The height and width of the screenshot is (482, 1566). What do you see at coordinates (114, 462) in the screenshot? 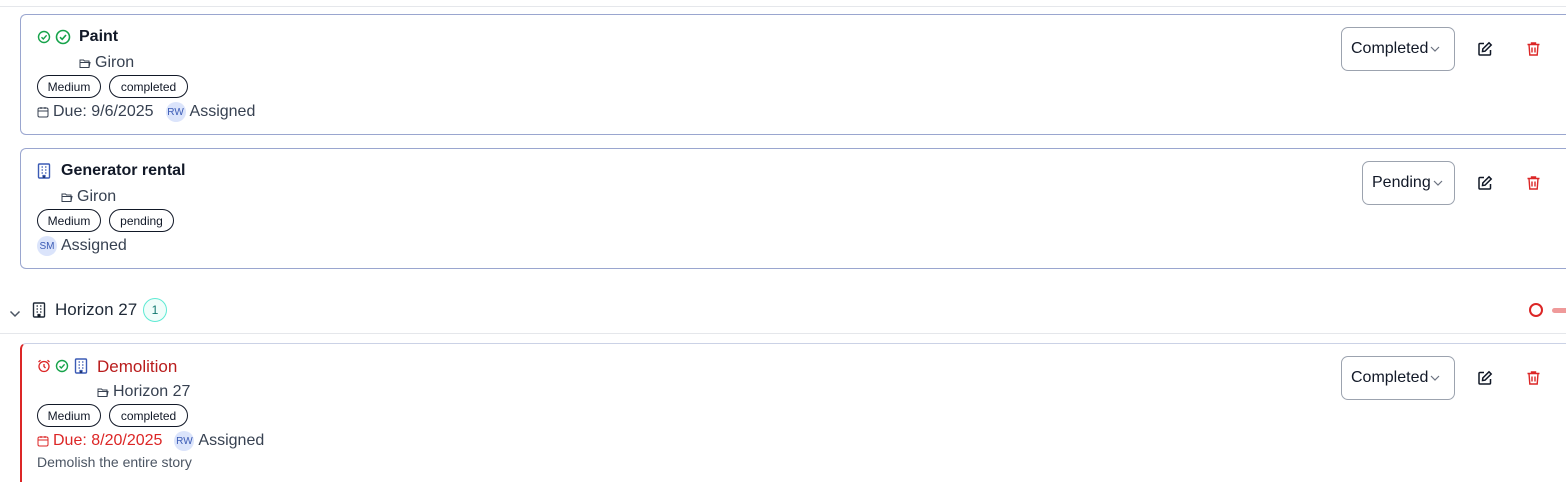
I see `task-description: Demolish the entire story` at bounding box center [114, 462].